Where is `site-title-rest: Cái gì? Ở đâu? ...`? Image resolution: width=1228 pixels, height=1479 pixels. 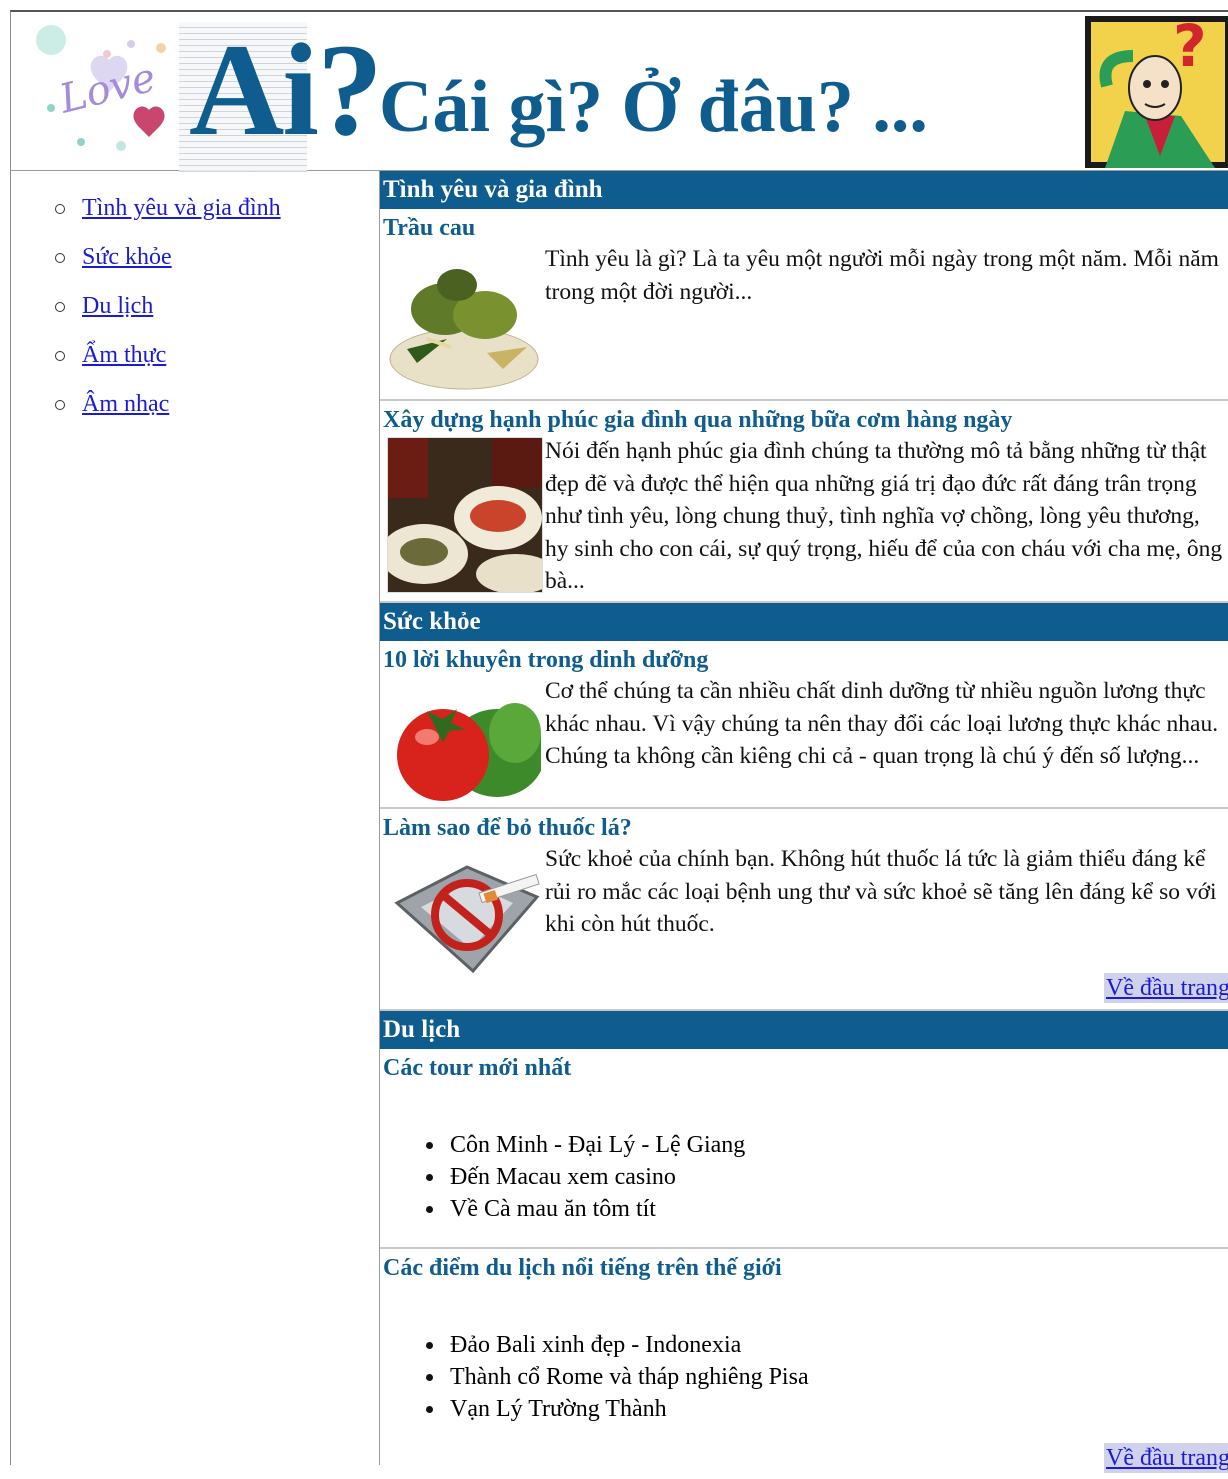 site-title-rest: Cái gì? Ở đâu? ... is located at coordinates (653, 107).